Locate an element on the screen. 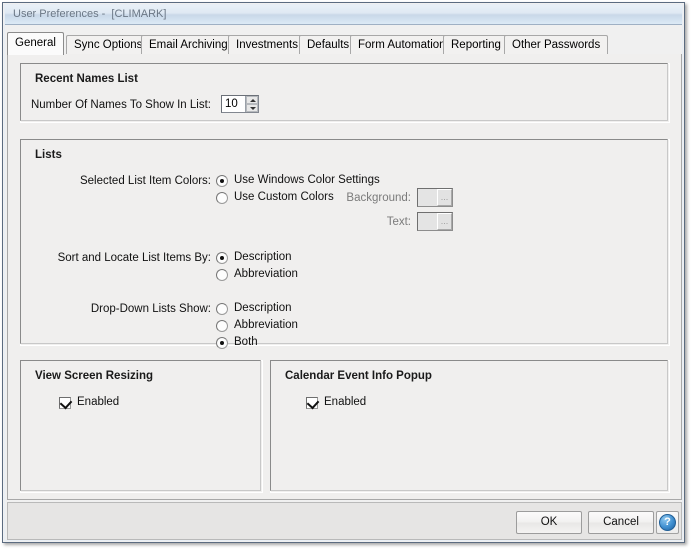  tab-other-passwords: Other Passwords is located at coordinates (556, 44).